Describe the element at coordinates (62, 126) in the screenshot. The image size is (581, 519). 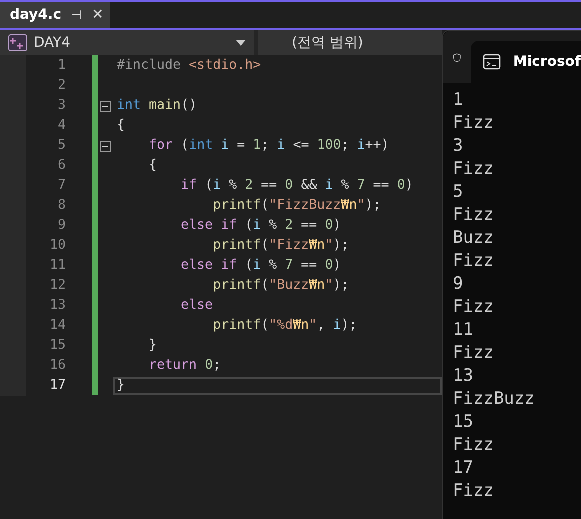
I see `line-number: 4` at that location.